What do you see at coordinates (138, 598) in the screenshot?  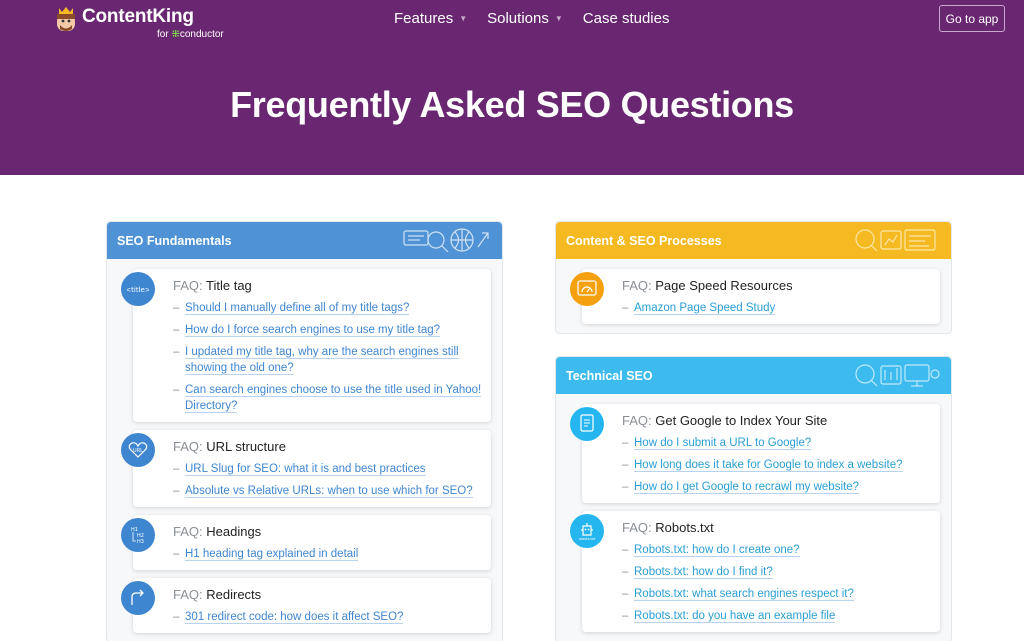 I see `redirects-icon` at bounding box center [138, 598].